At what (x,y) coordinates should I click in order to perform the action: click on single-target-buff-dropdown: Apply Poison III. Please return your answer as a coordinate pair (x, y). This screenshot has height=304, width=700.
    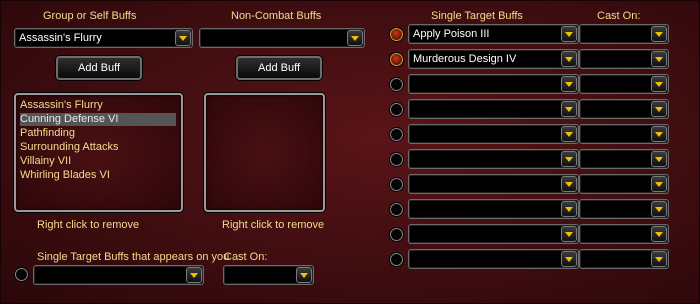
    Looking at the image, I should click on (493, 34).